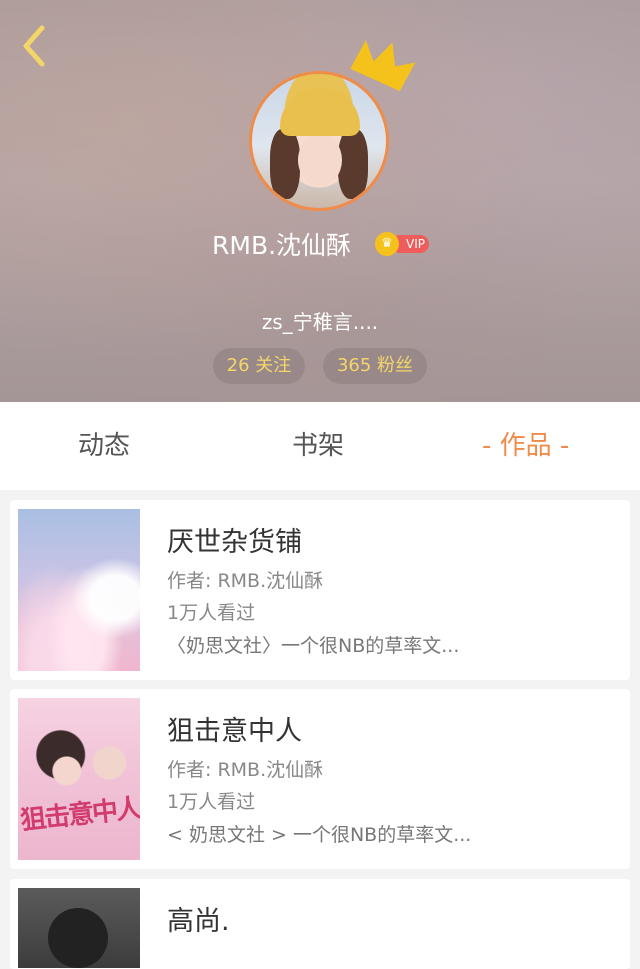  I want to click on book-title: 厌世杂货铺, so click(234, 542).